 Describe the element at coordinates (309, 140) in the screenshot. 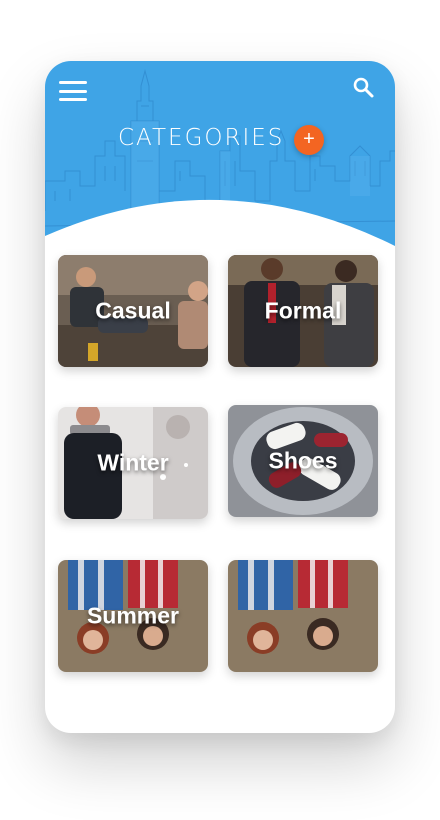

I see `add-category-button: +` at that location.